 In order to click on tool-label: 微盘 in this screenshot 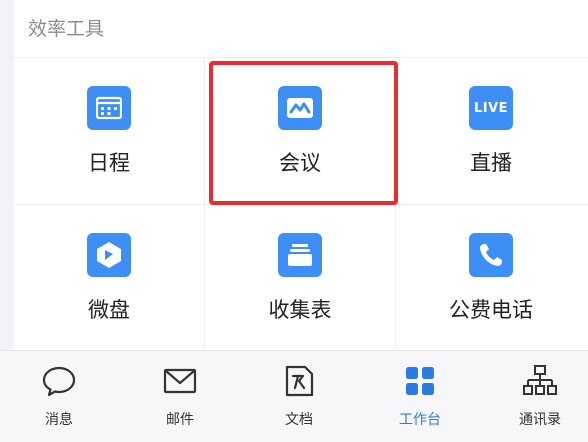, I will do `click(109, 310)`.